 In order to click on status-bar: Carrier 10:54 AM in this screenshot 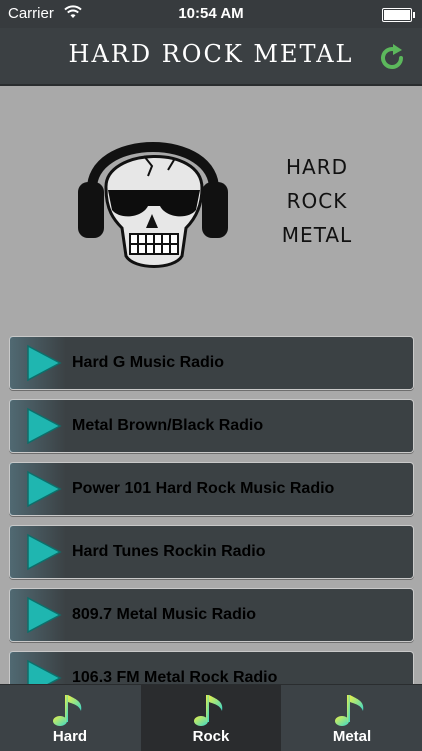, I will do `click(211, 14)`.